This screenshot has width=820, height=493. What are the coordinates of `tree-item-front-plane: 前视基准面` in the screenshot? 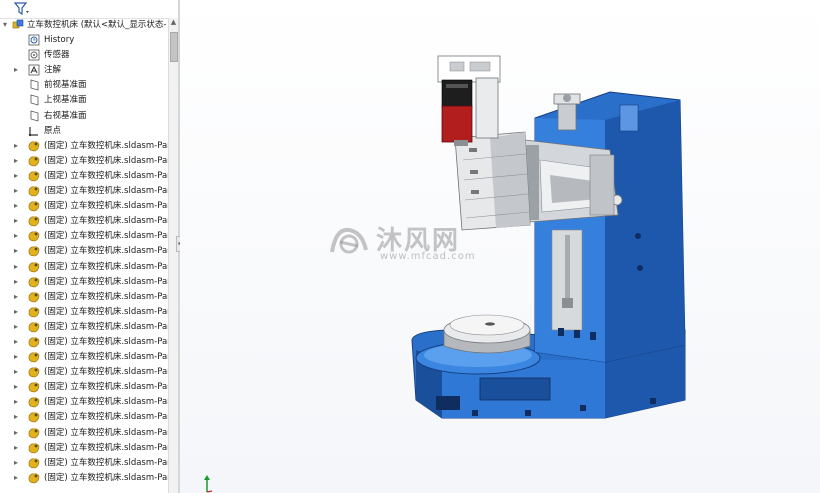 It's located at (84, 85).